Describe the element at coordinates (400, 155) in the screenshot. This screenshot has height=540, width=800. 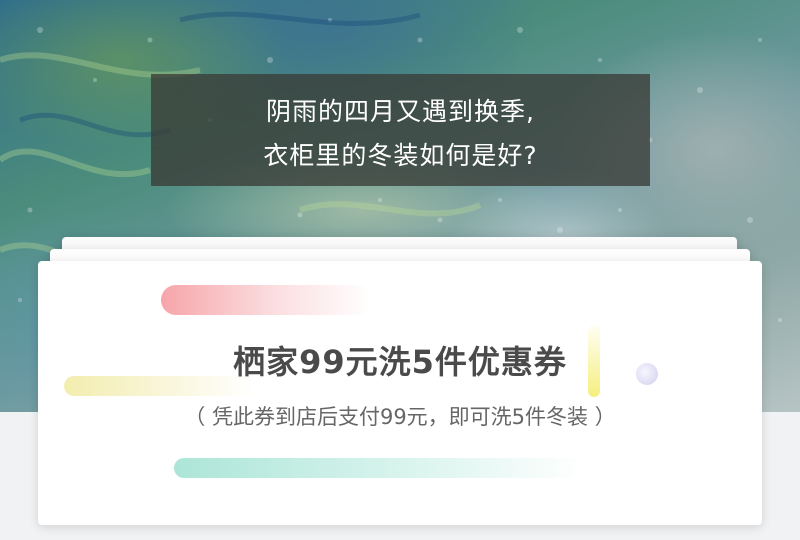
I see `hero-title-line-2: 衣柜里的冬装如何是好?` at that location.